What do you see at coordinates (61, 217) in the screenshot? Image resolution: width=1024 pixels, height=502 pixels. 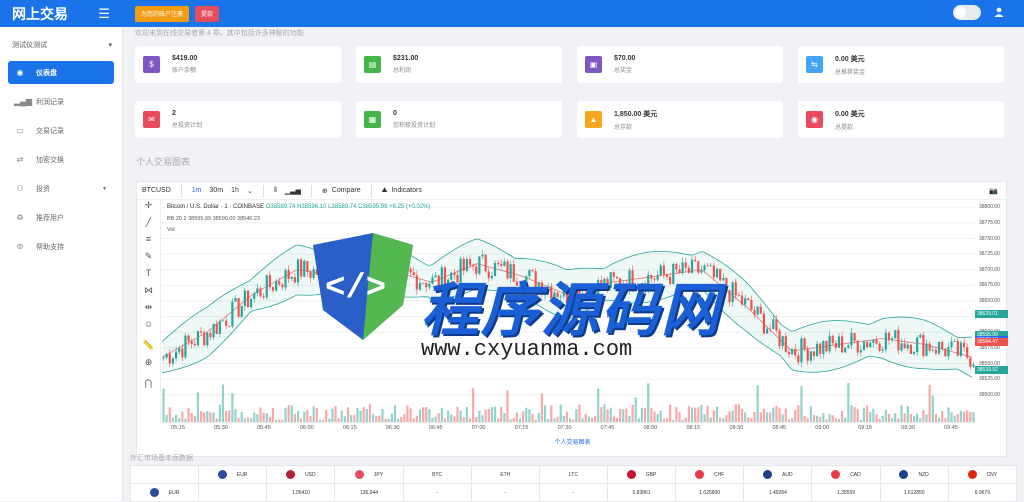 I see `sidebar-item-5: ♻ 推荐用户` at bounding box center [61, 217].